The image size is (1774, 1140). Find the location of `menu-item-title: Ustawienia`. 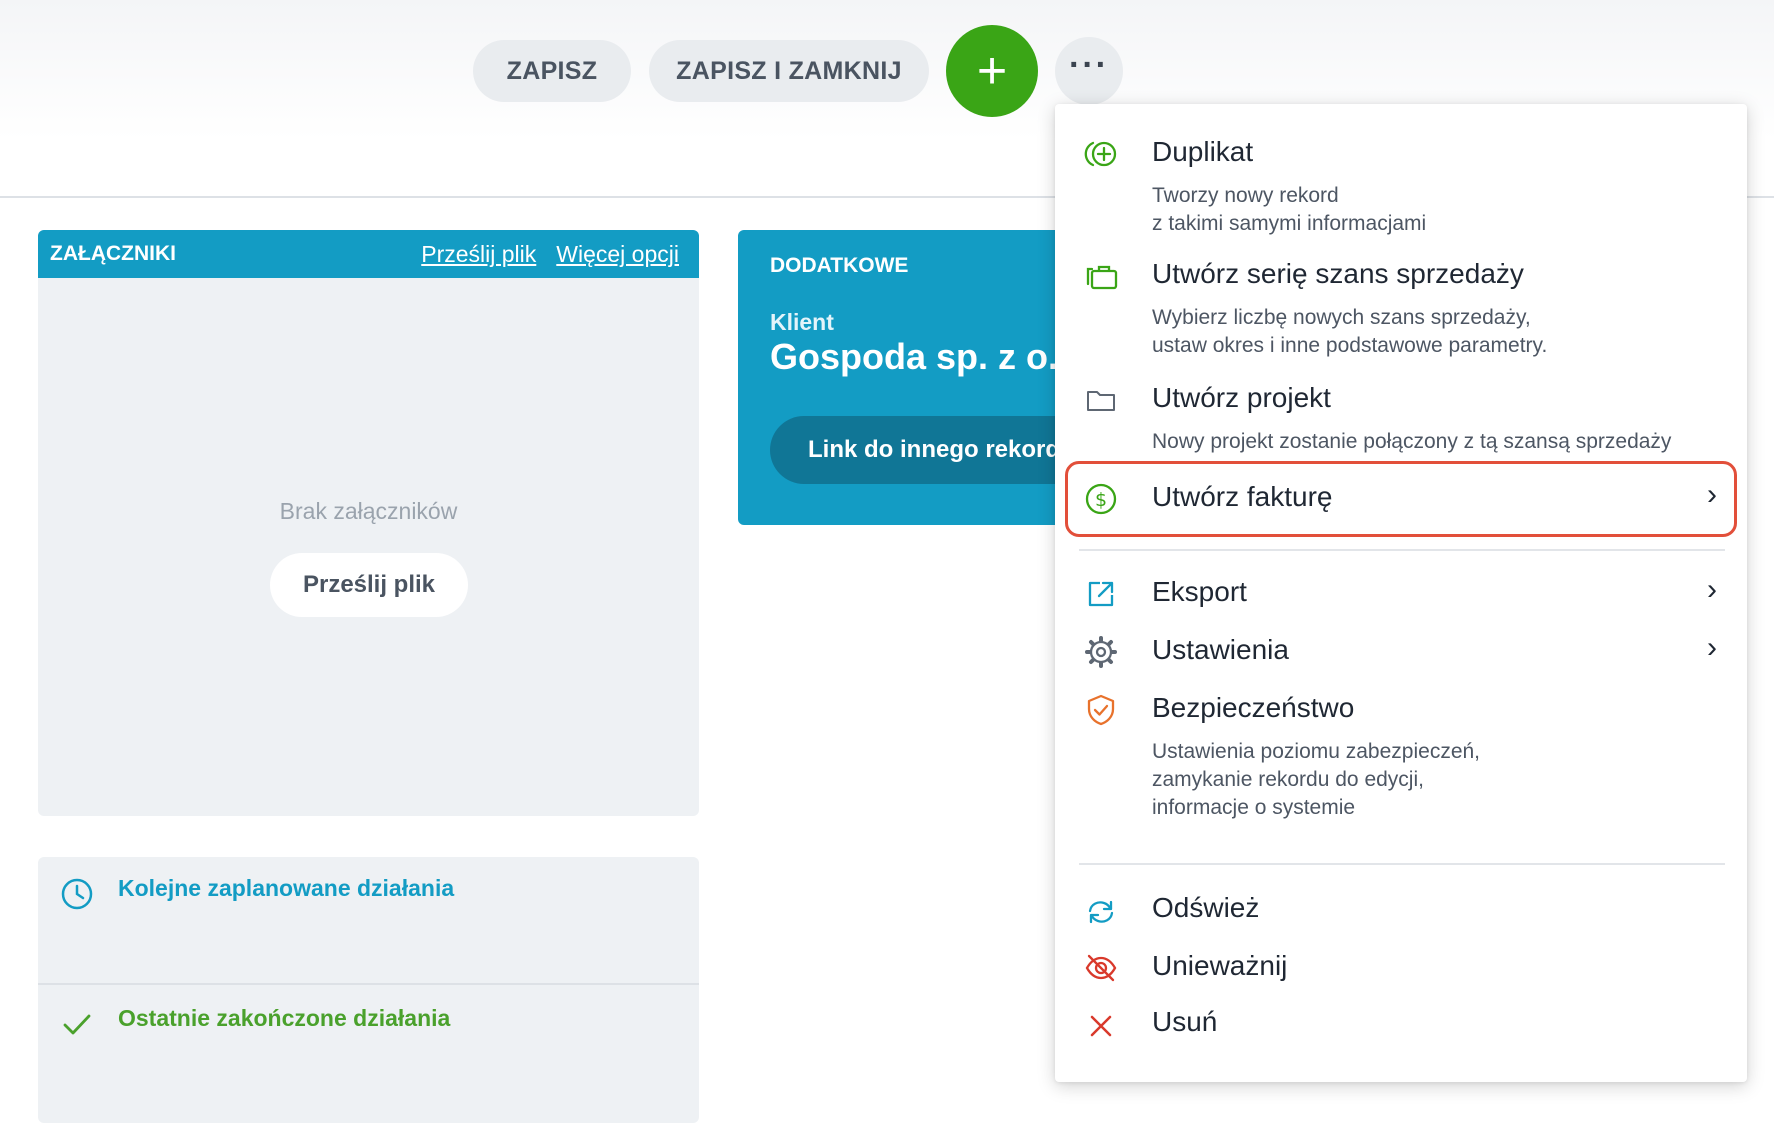

menu-item-title: Ustawienia is located at coordinates (1220, 649).